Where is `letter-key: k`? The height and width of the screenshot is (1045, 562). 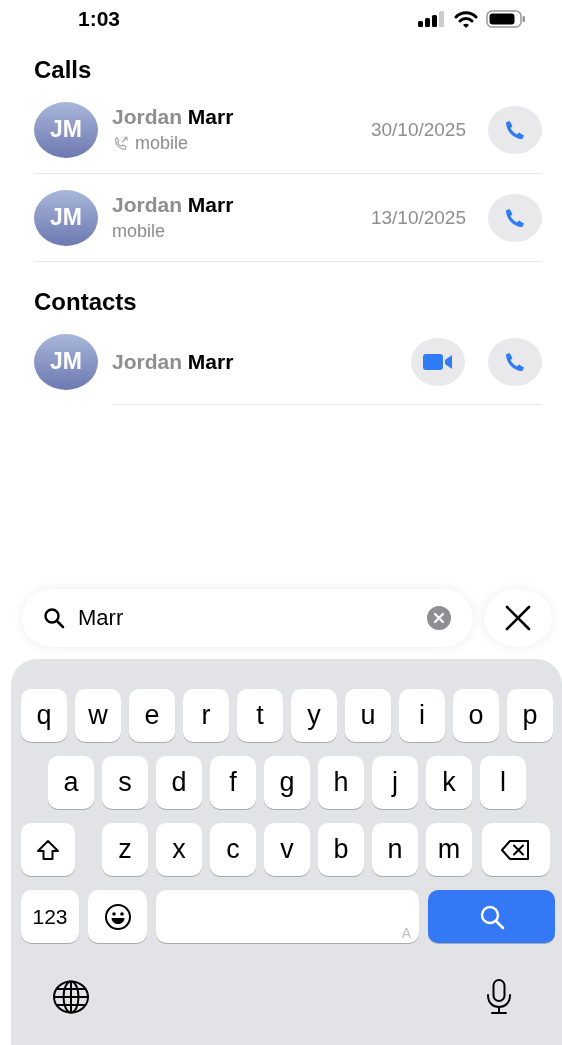 letter-key: k is located at coordinates (449, 782).